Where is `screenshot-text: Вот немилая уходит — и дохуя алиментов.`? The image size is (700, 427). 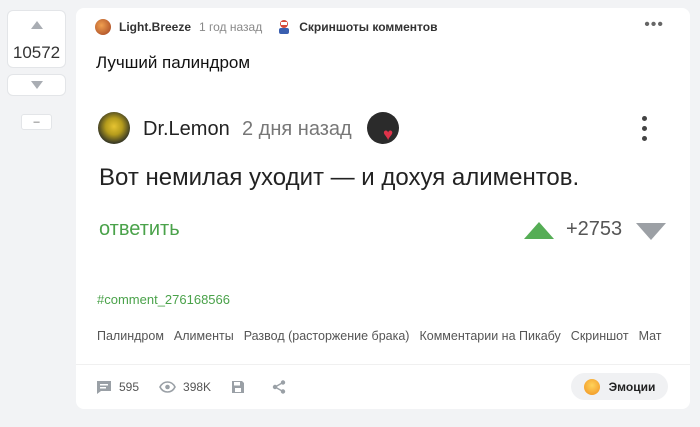
screenshot-text: Вот немилая уходит — и дохуя алиментов. is located at coordinates (339, 177).